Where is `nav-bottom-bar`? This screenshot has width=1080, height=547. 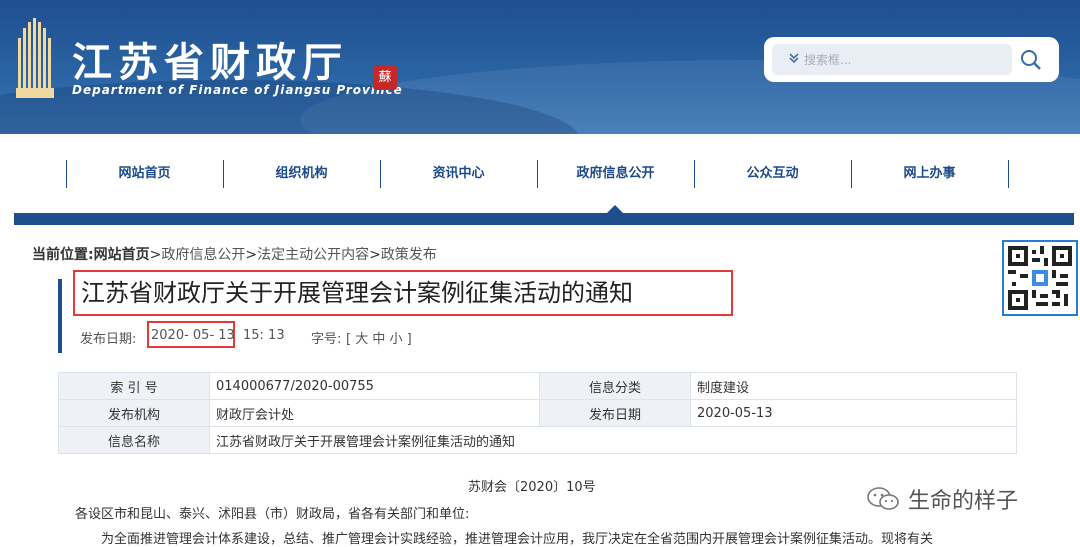
nav-bottom-bar is located at coordinates (544, 219).